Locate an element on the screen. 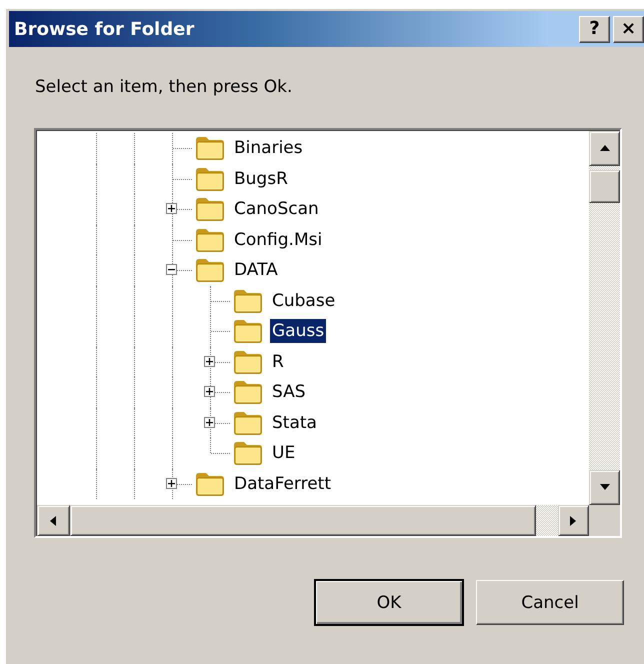  scroll-left-button is located at coordinates (53, 520).